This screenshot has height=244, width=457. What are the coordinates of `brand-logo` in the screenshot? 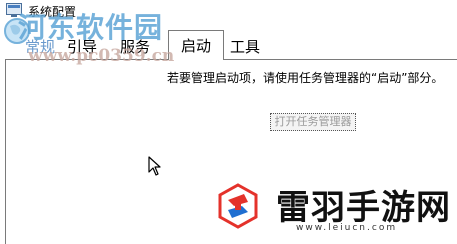 It's located at (238, 206).